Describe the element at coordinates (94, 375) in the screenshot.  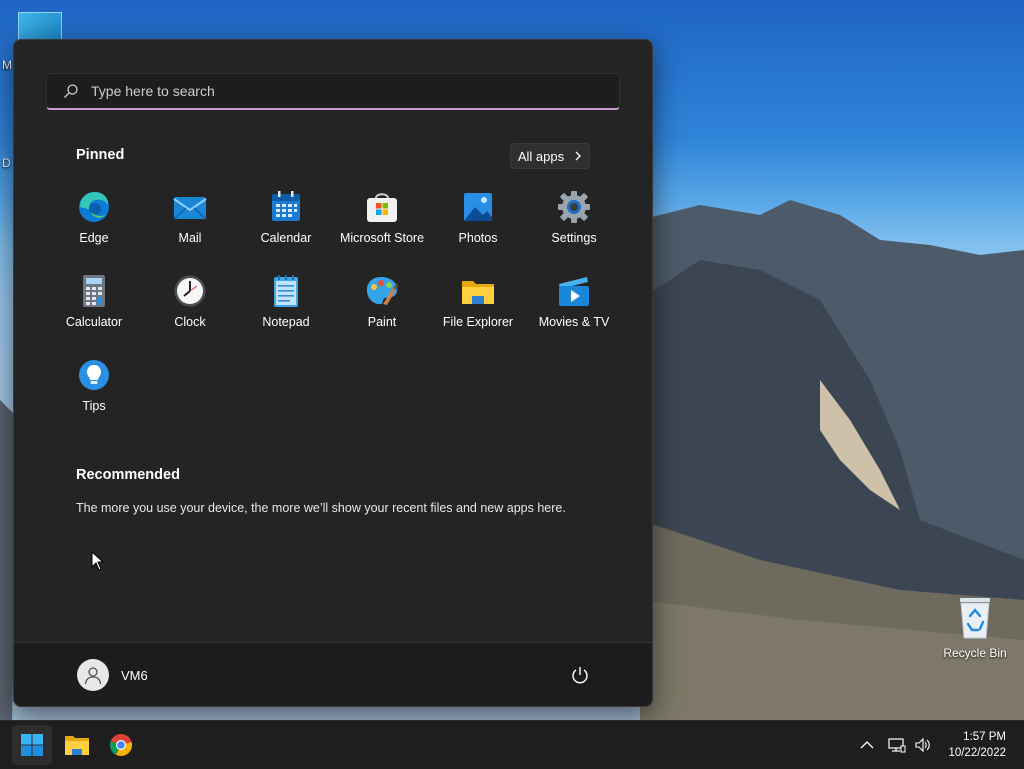
I see `lightbulb-icon` at that location.